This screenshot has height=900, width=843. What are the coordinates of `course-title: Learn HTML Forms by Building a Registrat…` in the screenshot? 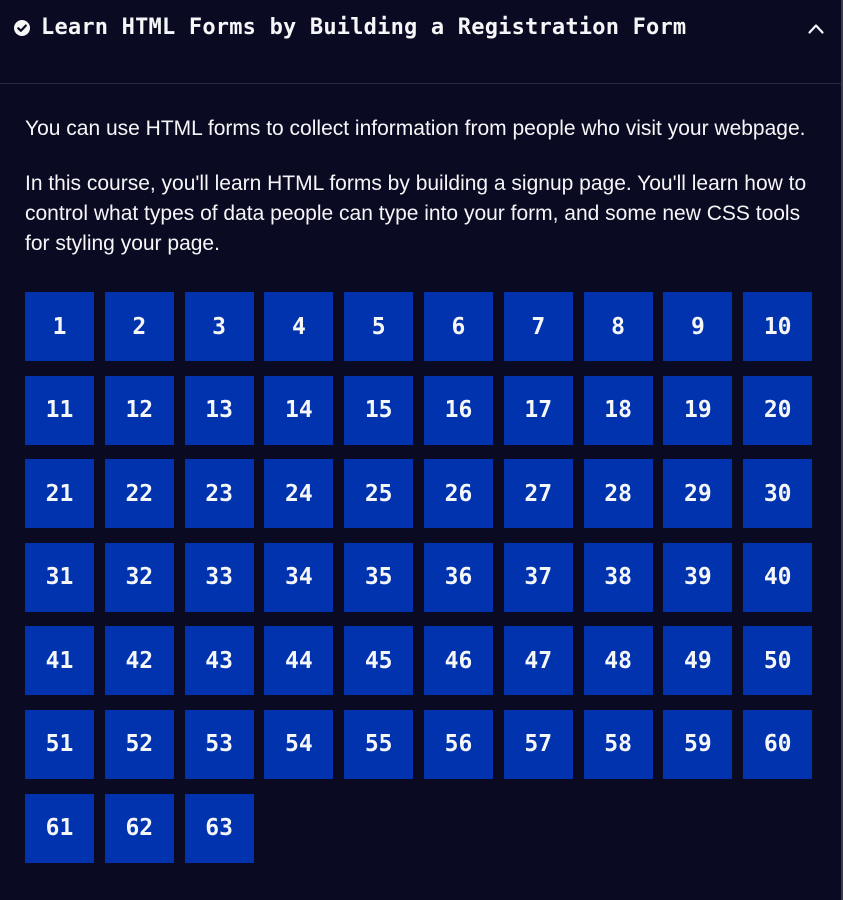 It's located at (364, 27).